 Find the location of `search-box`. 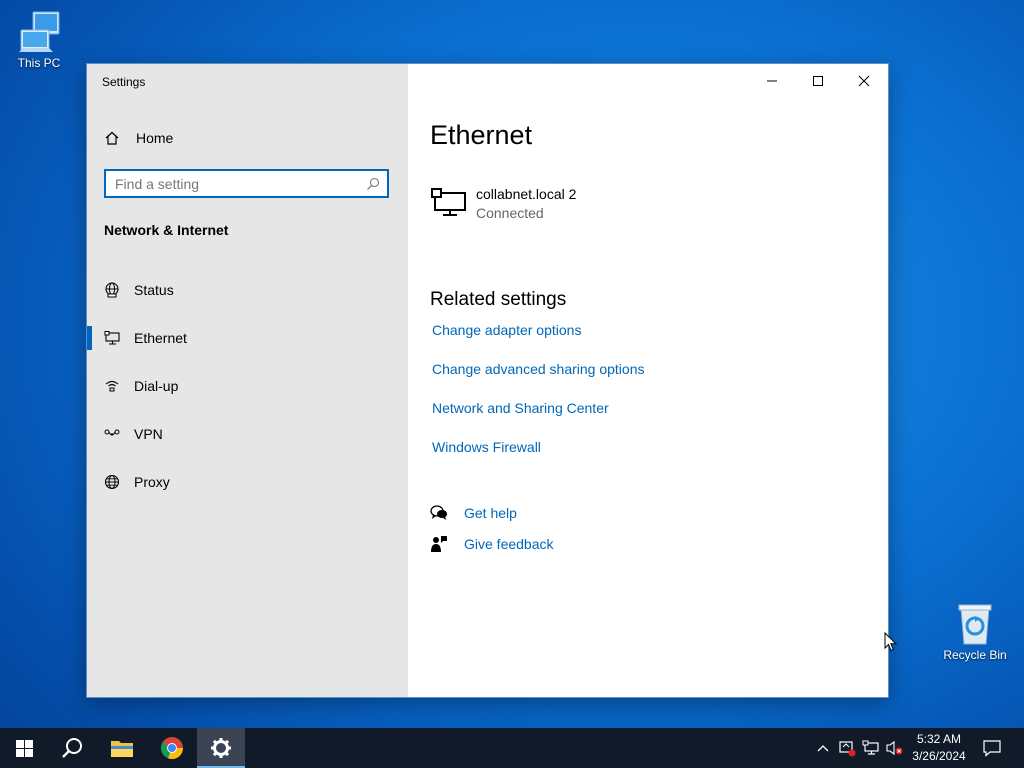

search-box is located at coordinates (246, 183).